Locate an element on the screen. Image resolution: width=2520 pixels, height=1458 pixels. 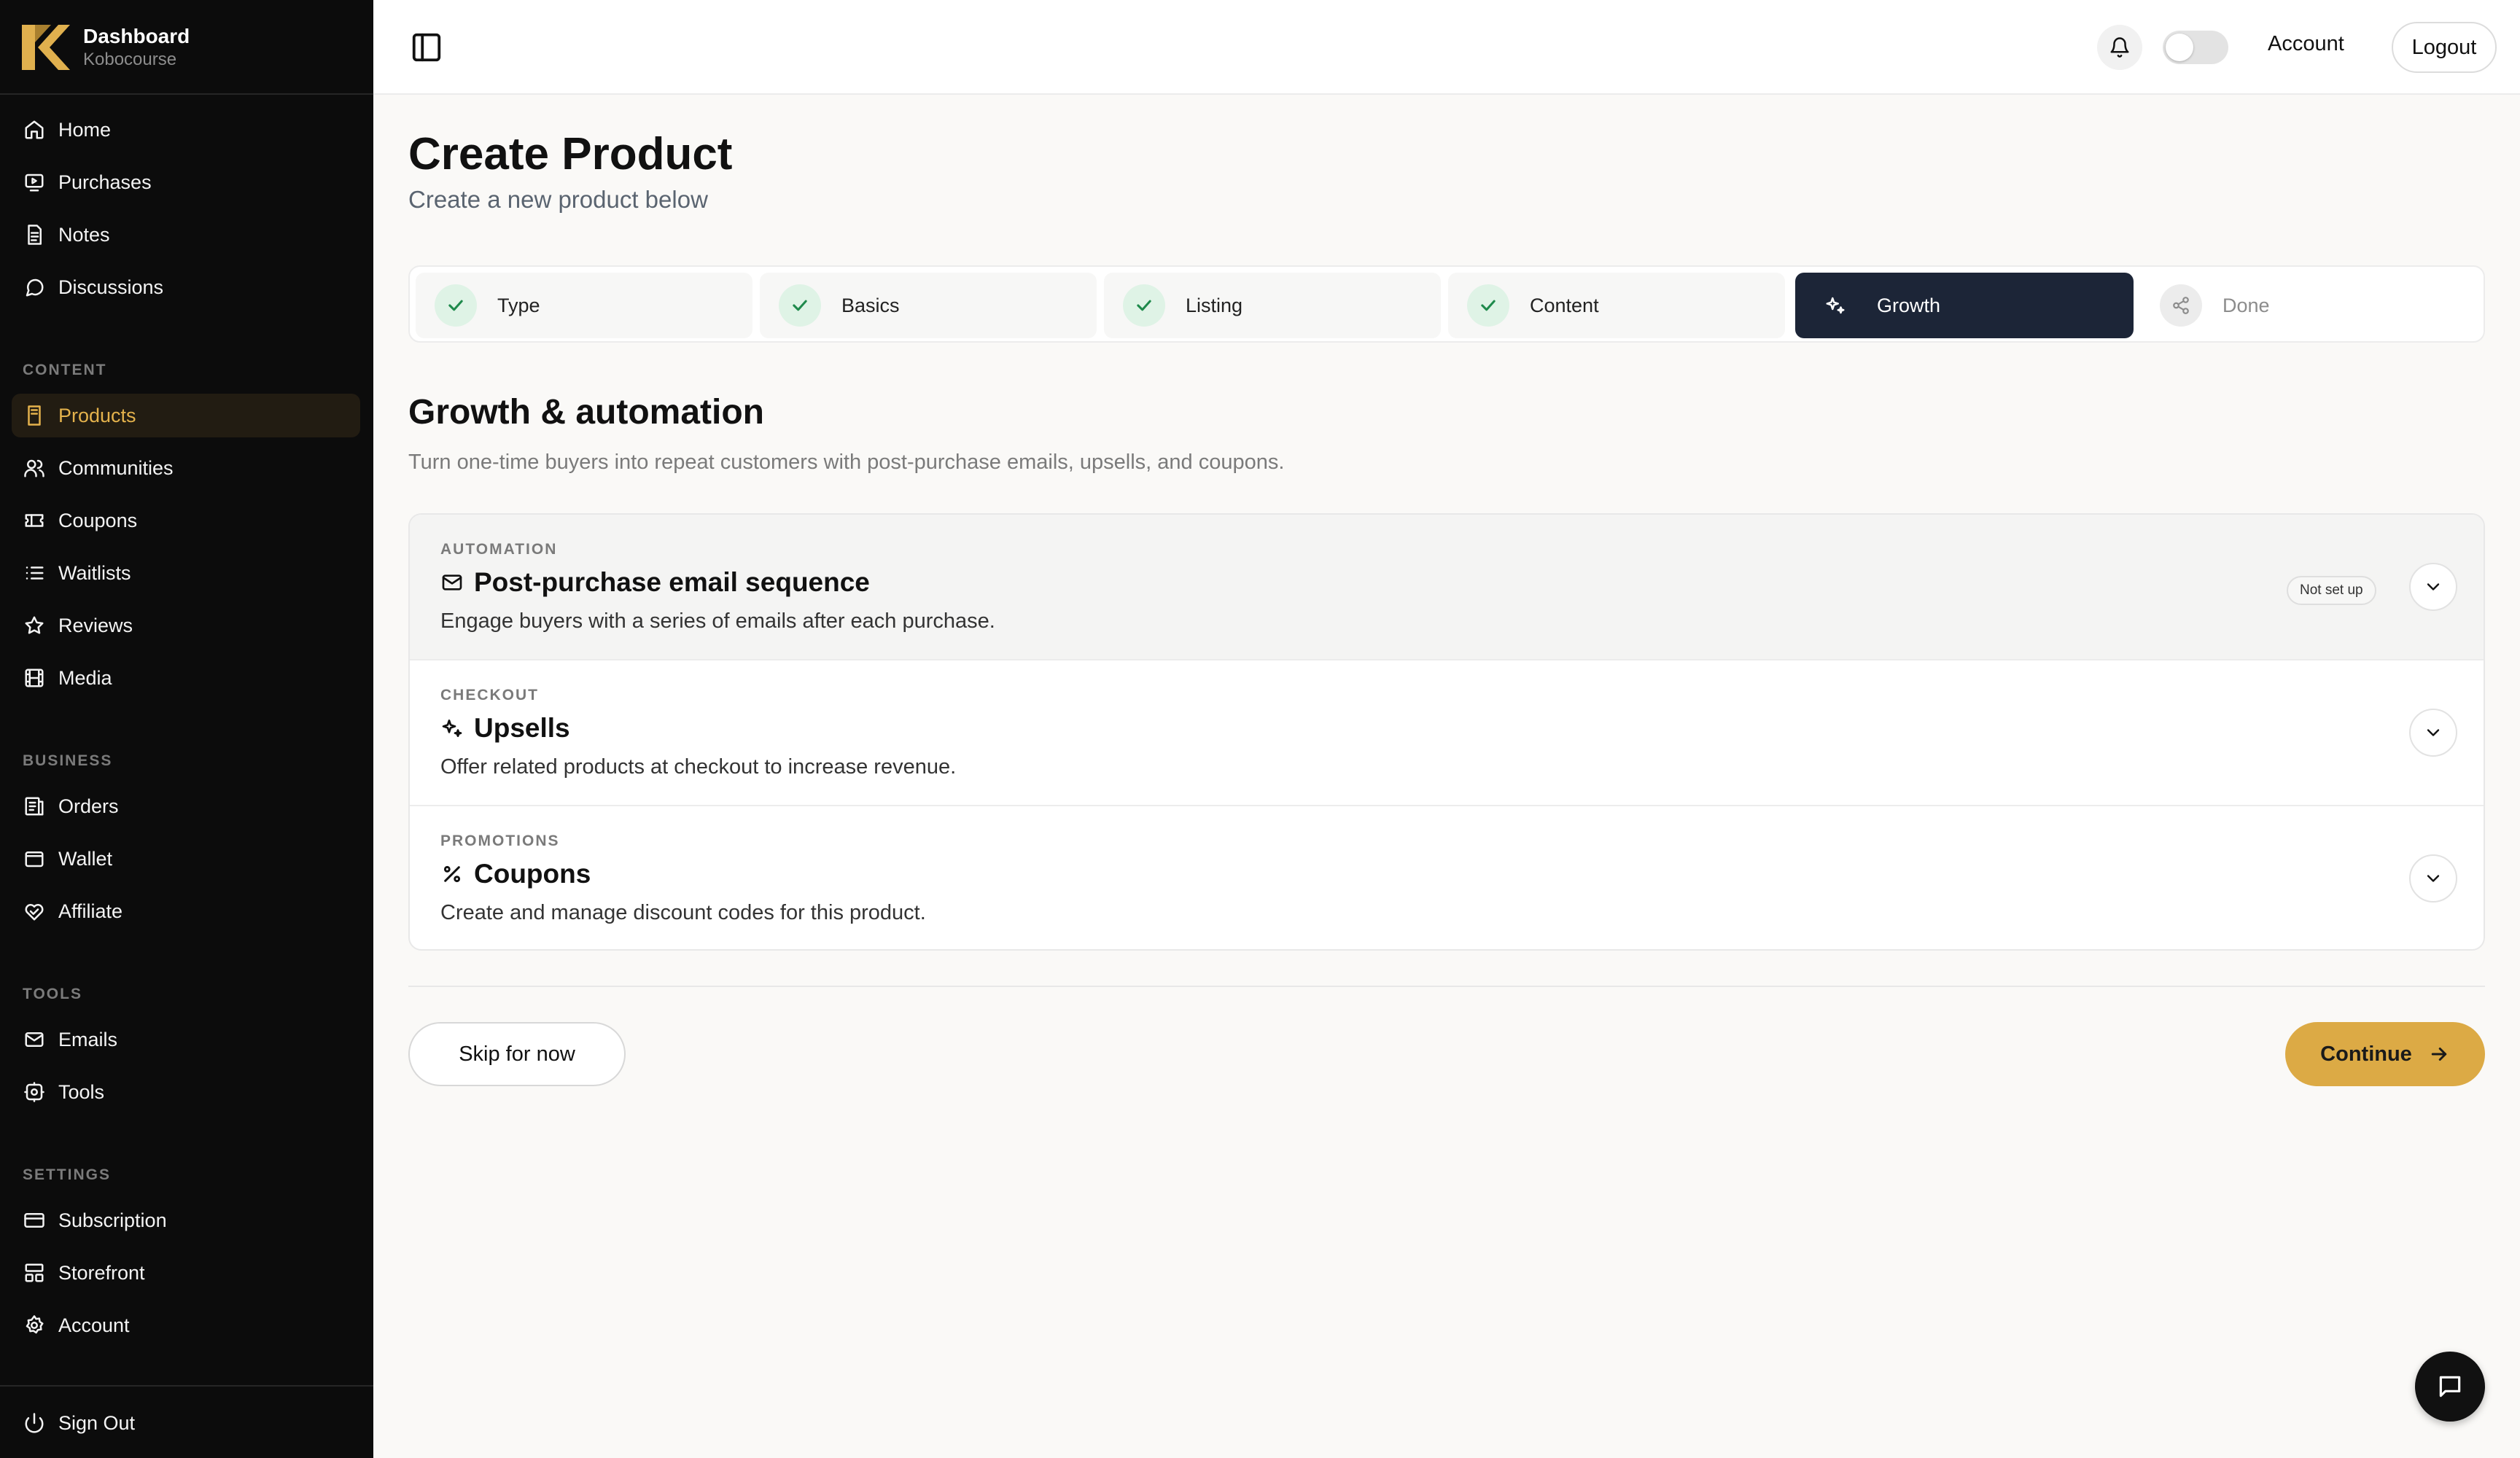
sidebar-item-home: Home is located at coordinates (186, 130).